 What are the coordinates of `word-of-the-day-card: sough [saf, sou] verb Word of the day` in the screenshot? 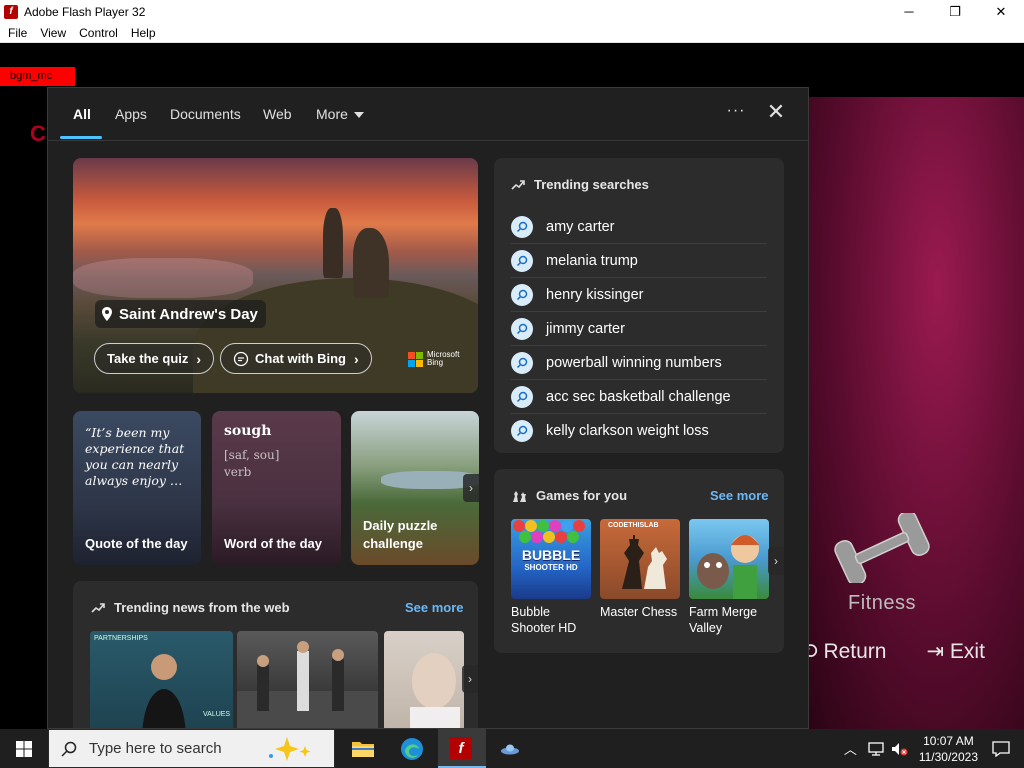 It's located at (276, 488).